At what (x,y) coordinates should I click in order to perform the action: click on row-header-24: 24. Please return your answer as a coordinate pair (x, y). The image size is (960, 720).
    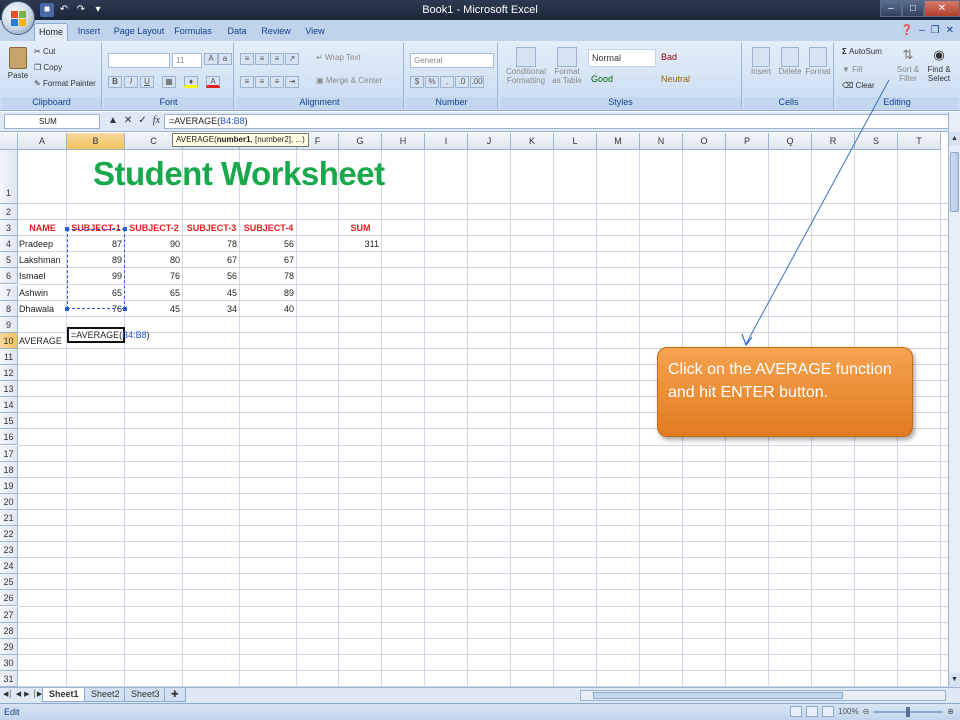
    Looking at the image, I should click on (9, 566).